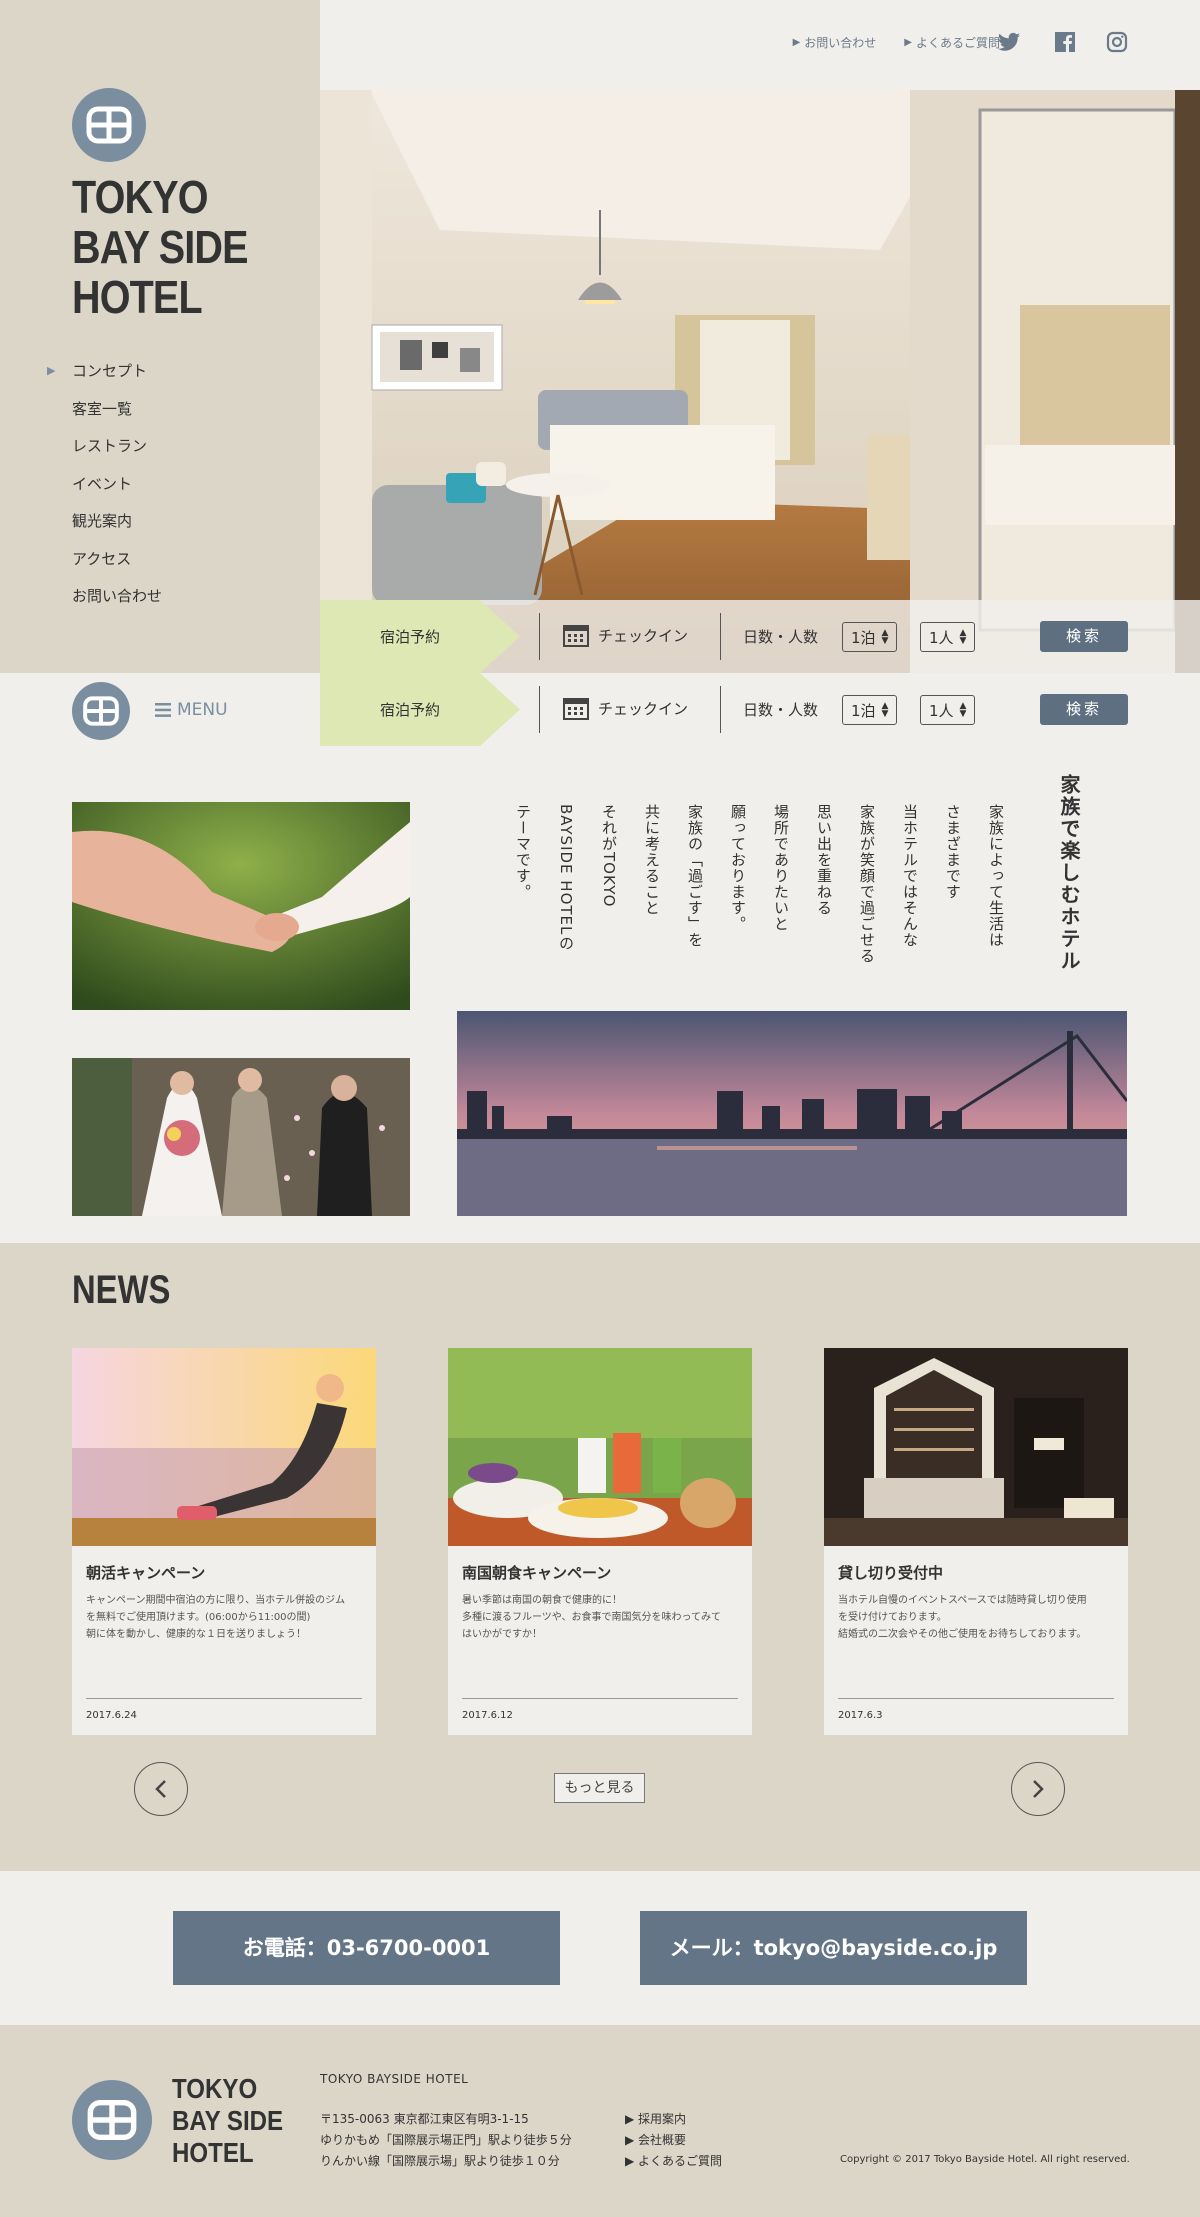  What do you see at coordinates (111, 1715) in the screenshot?
I see `news-card-date: 2017.6.24` at bounding box center [111, 1715].